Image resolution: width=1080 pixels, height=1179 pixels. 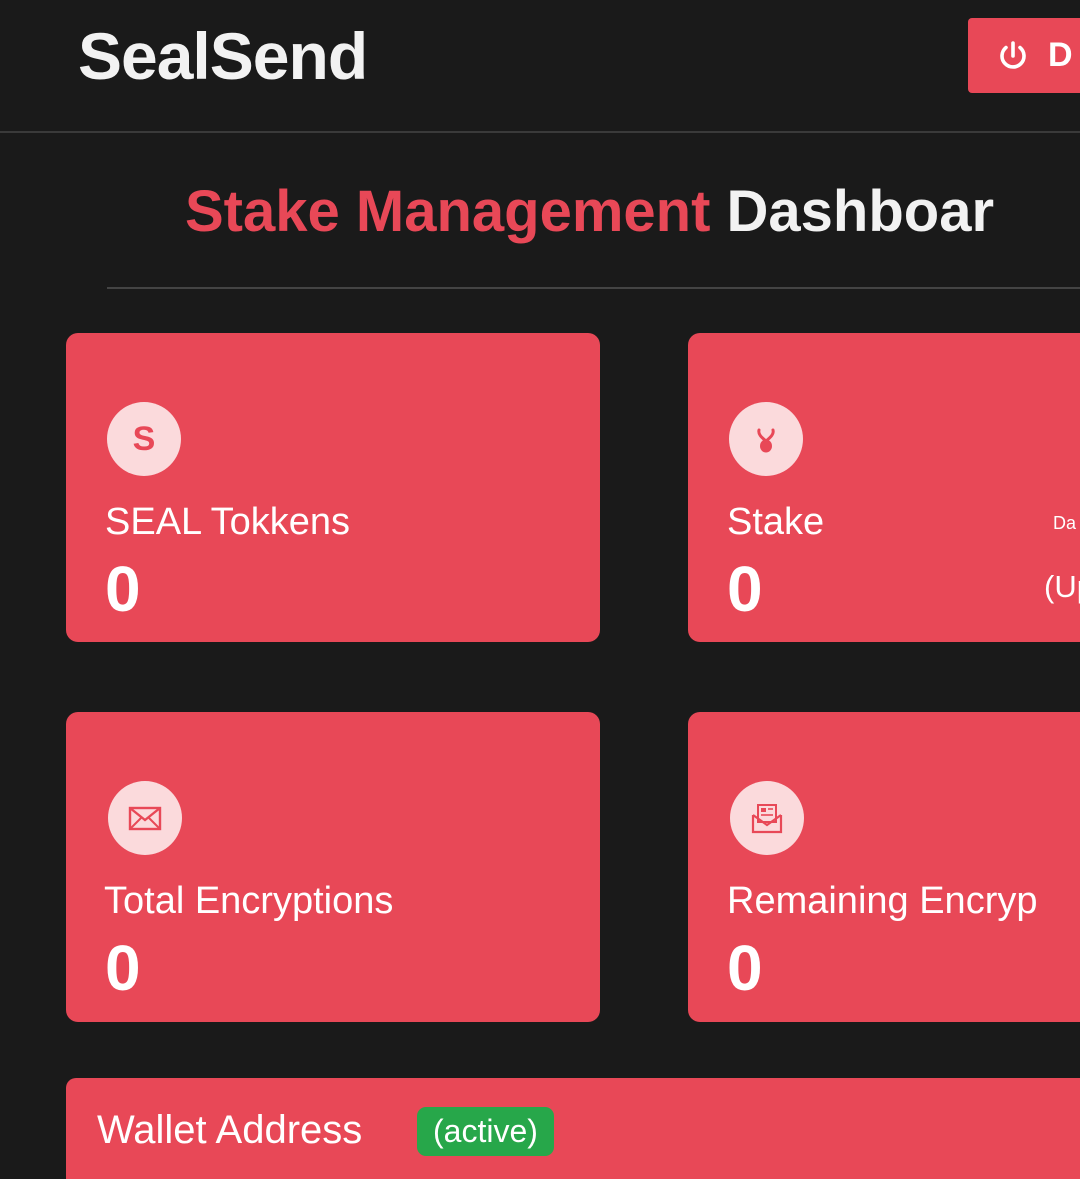 I want to click on envelope-icon, so click(x=145, y=818).